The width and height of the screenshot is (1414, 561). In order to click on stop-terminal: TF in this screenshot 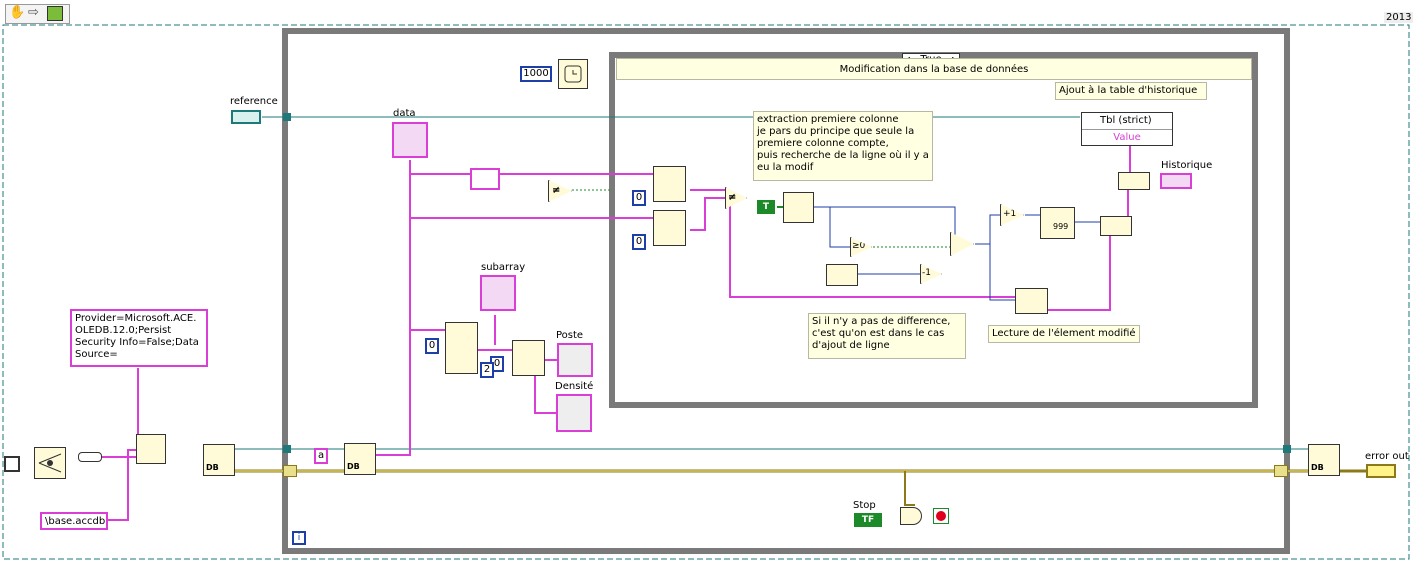, I will do `click(868, 520)`.